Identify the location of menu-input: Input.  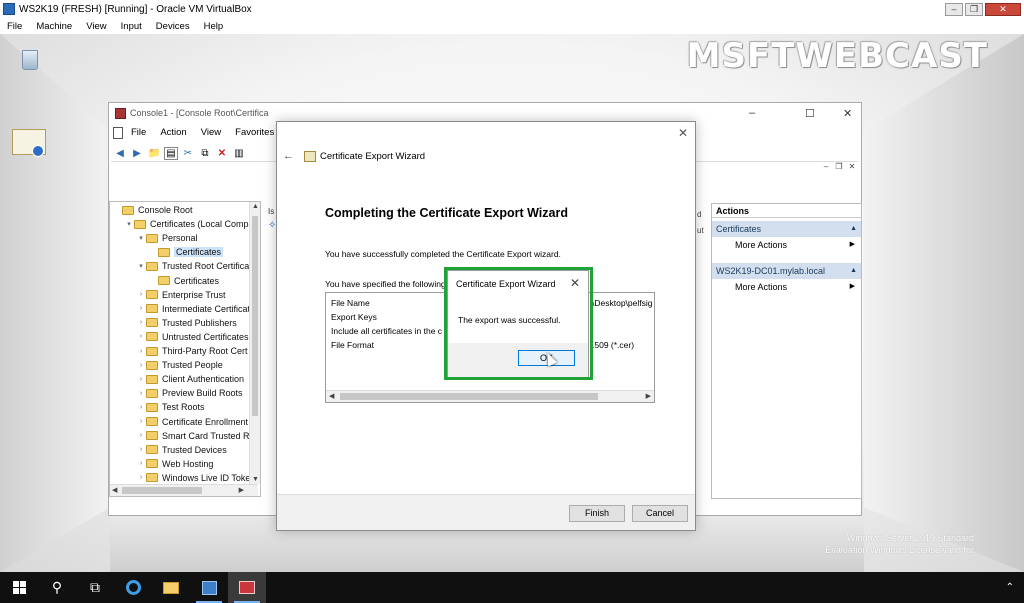
(131, 26).